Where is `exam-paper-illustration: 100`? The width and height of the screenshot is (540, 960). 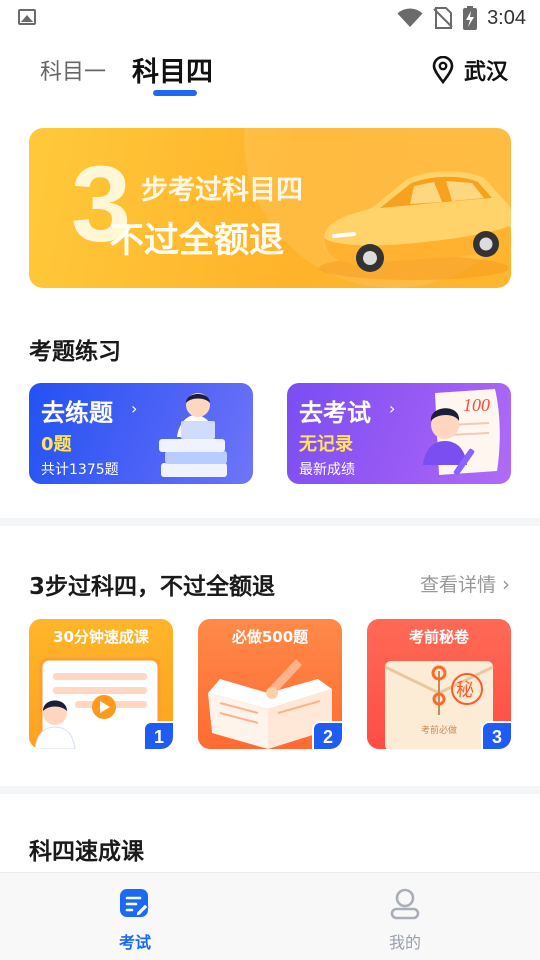 exam-paper-illustration: 100 is located at coordinates (461, 432).